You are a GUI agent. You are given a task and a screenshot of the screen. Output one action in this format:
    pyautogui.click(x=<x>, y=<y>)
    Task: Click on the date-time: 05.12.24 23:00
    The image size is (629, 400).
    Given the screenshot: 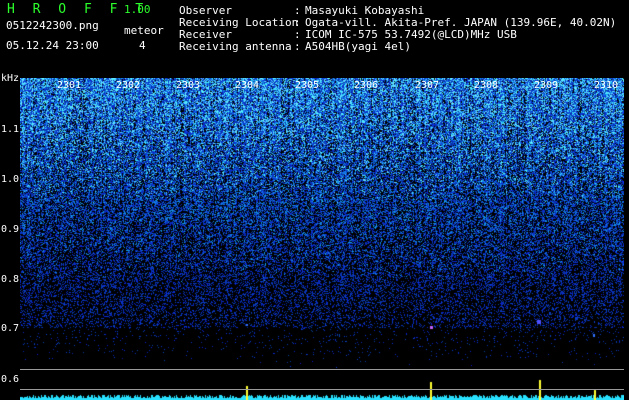 What is the action you would take?
    pyautogui.click(x=52, y=45)
    